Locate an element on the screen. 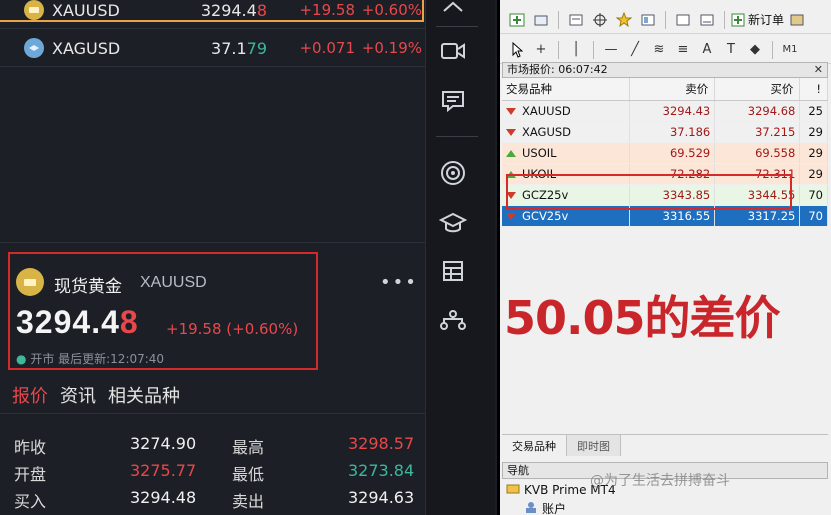 The image size is (831, 515). tab-related: 相关品种 is located at coordinates (144, 395).